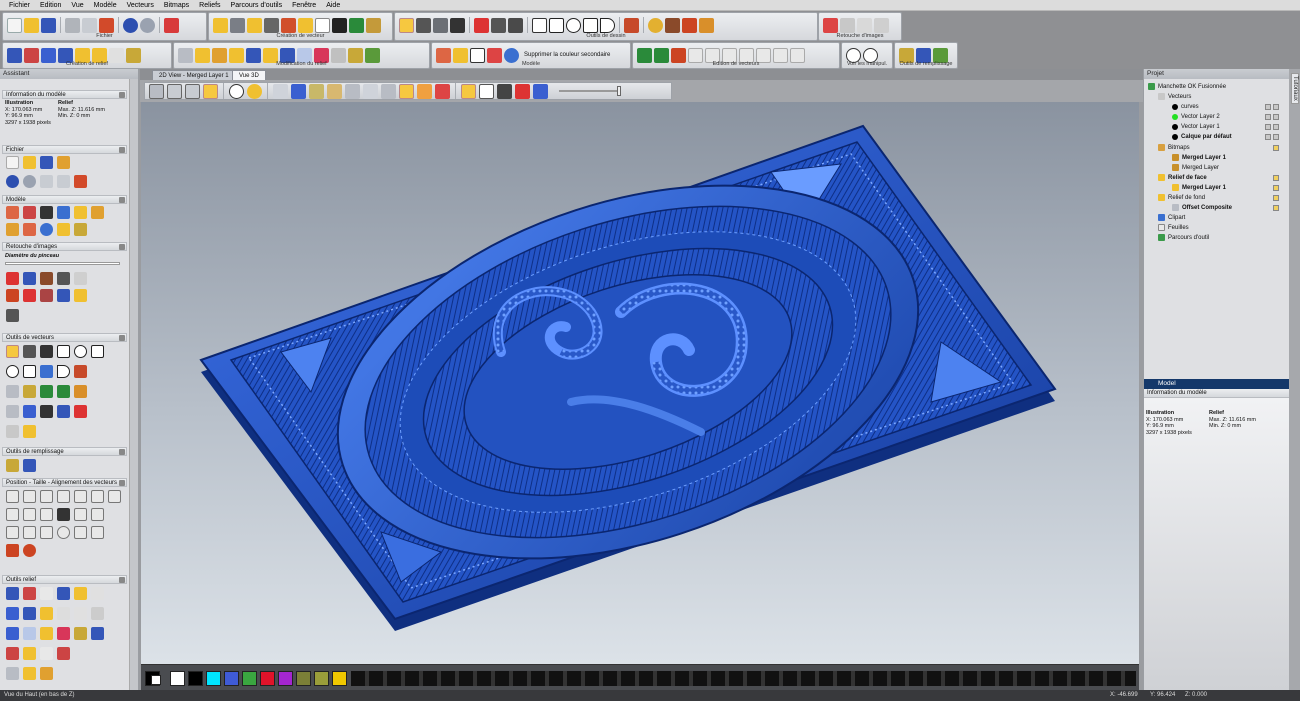 Image resolution: width=1300 pixels, height=701 pixels. Describe the element at coordinates (12, 229) in the screenshot. I see `model-lion-icon` at that location.